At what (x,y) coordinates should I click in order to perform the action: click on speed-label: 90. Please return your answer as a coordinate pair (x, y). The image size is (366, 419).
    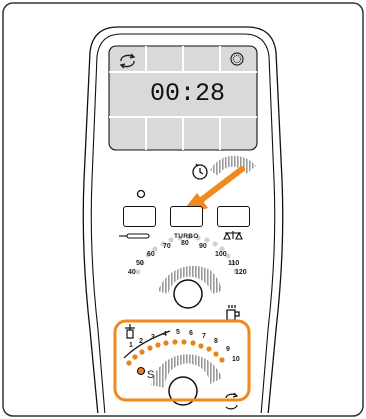
    Looking at the image, I should click on (203, 246).